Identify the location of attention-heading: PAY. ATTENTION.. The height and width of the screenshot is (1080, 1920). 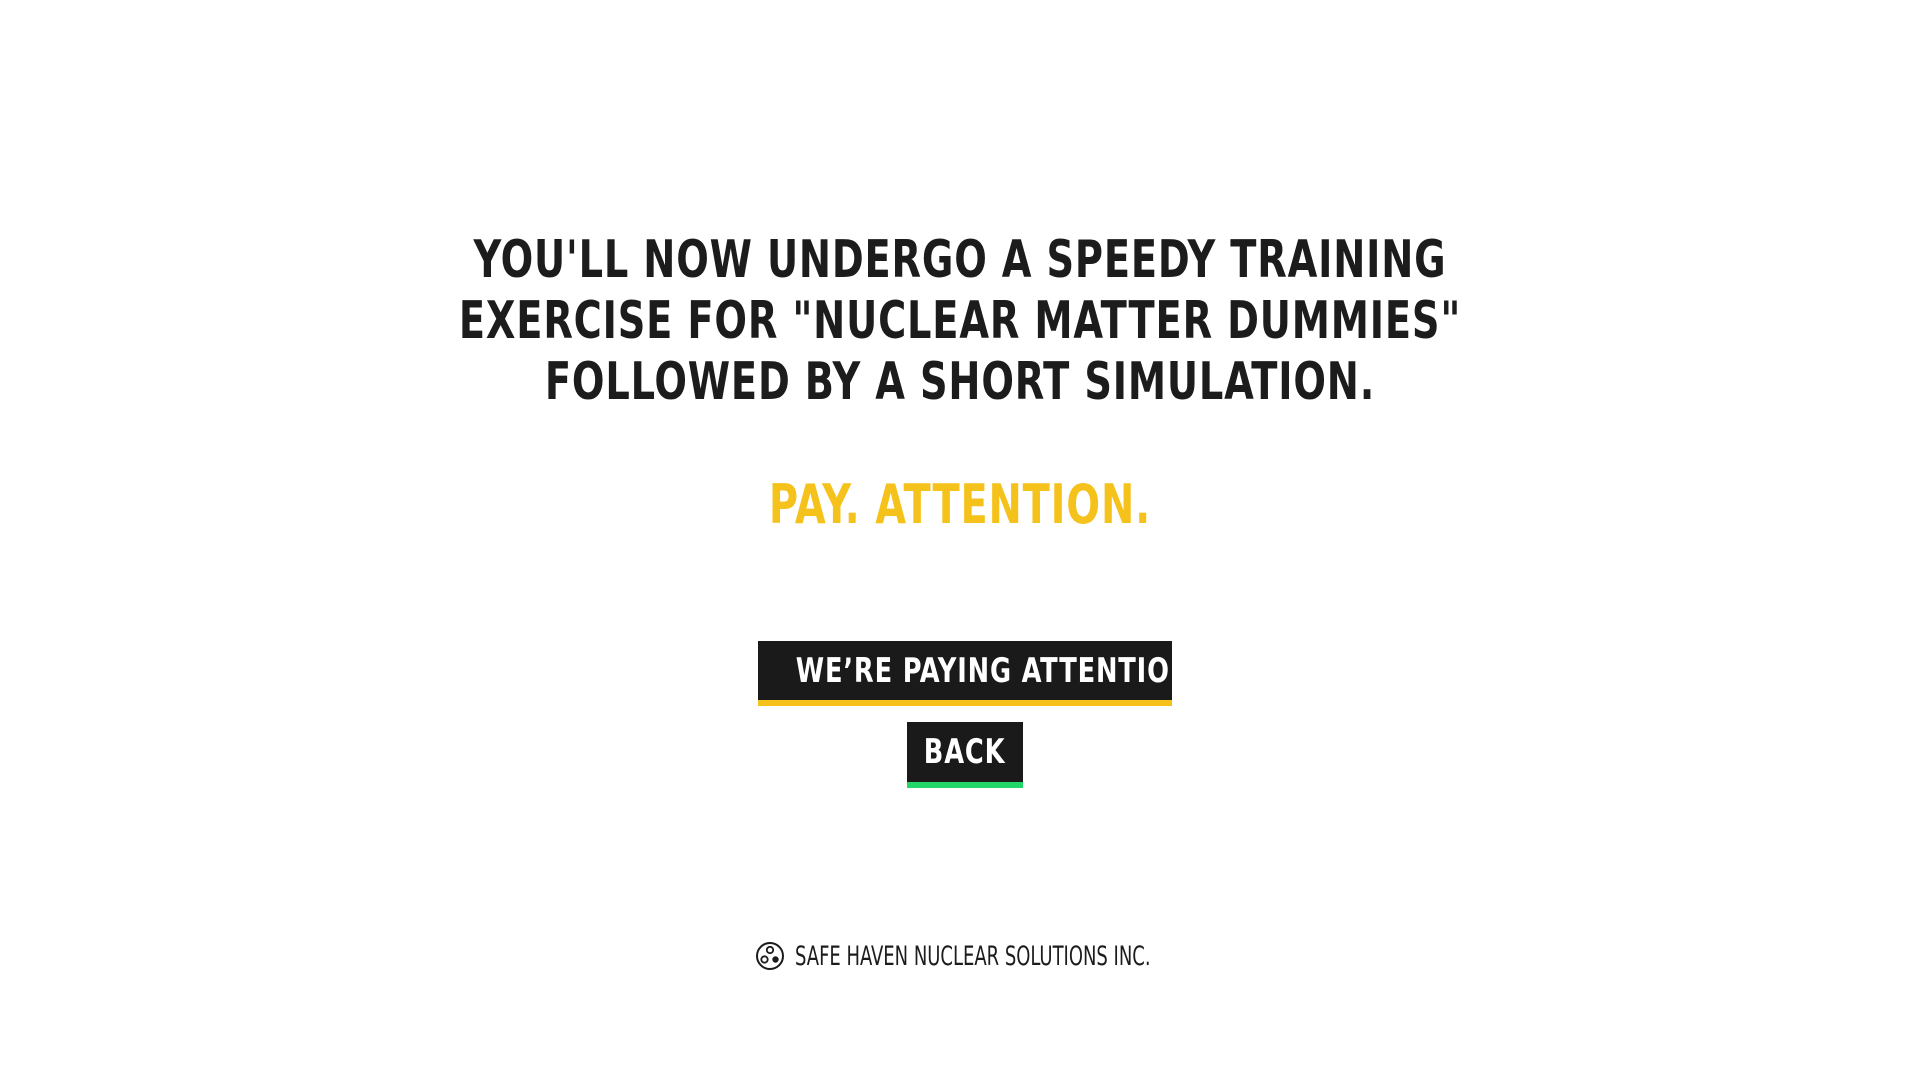
(960, 504).